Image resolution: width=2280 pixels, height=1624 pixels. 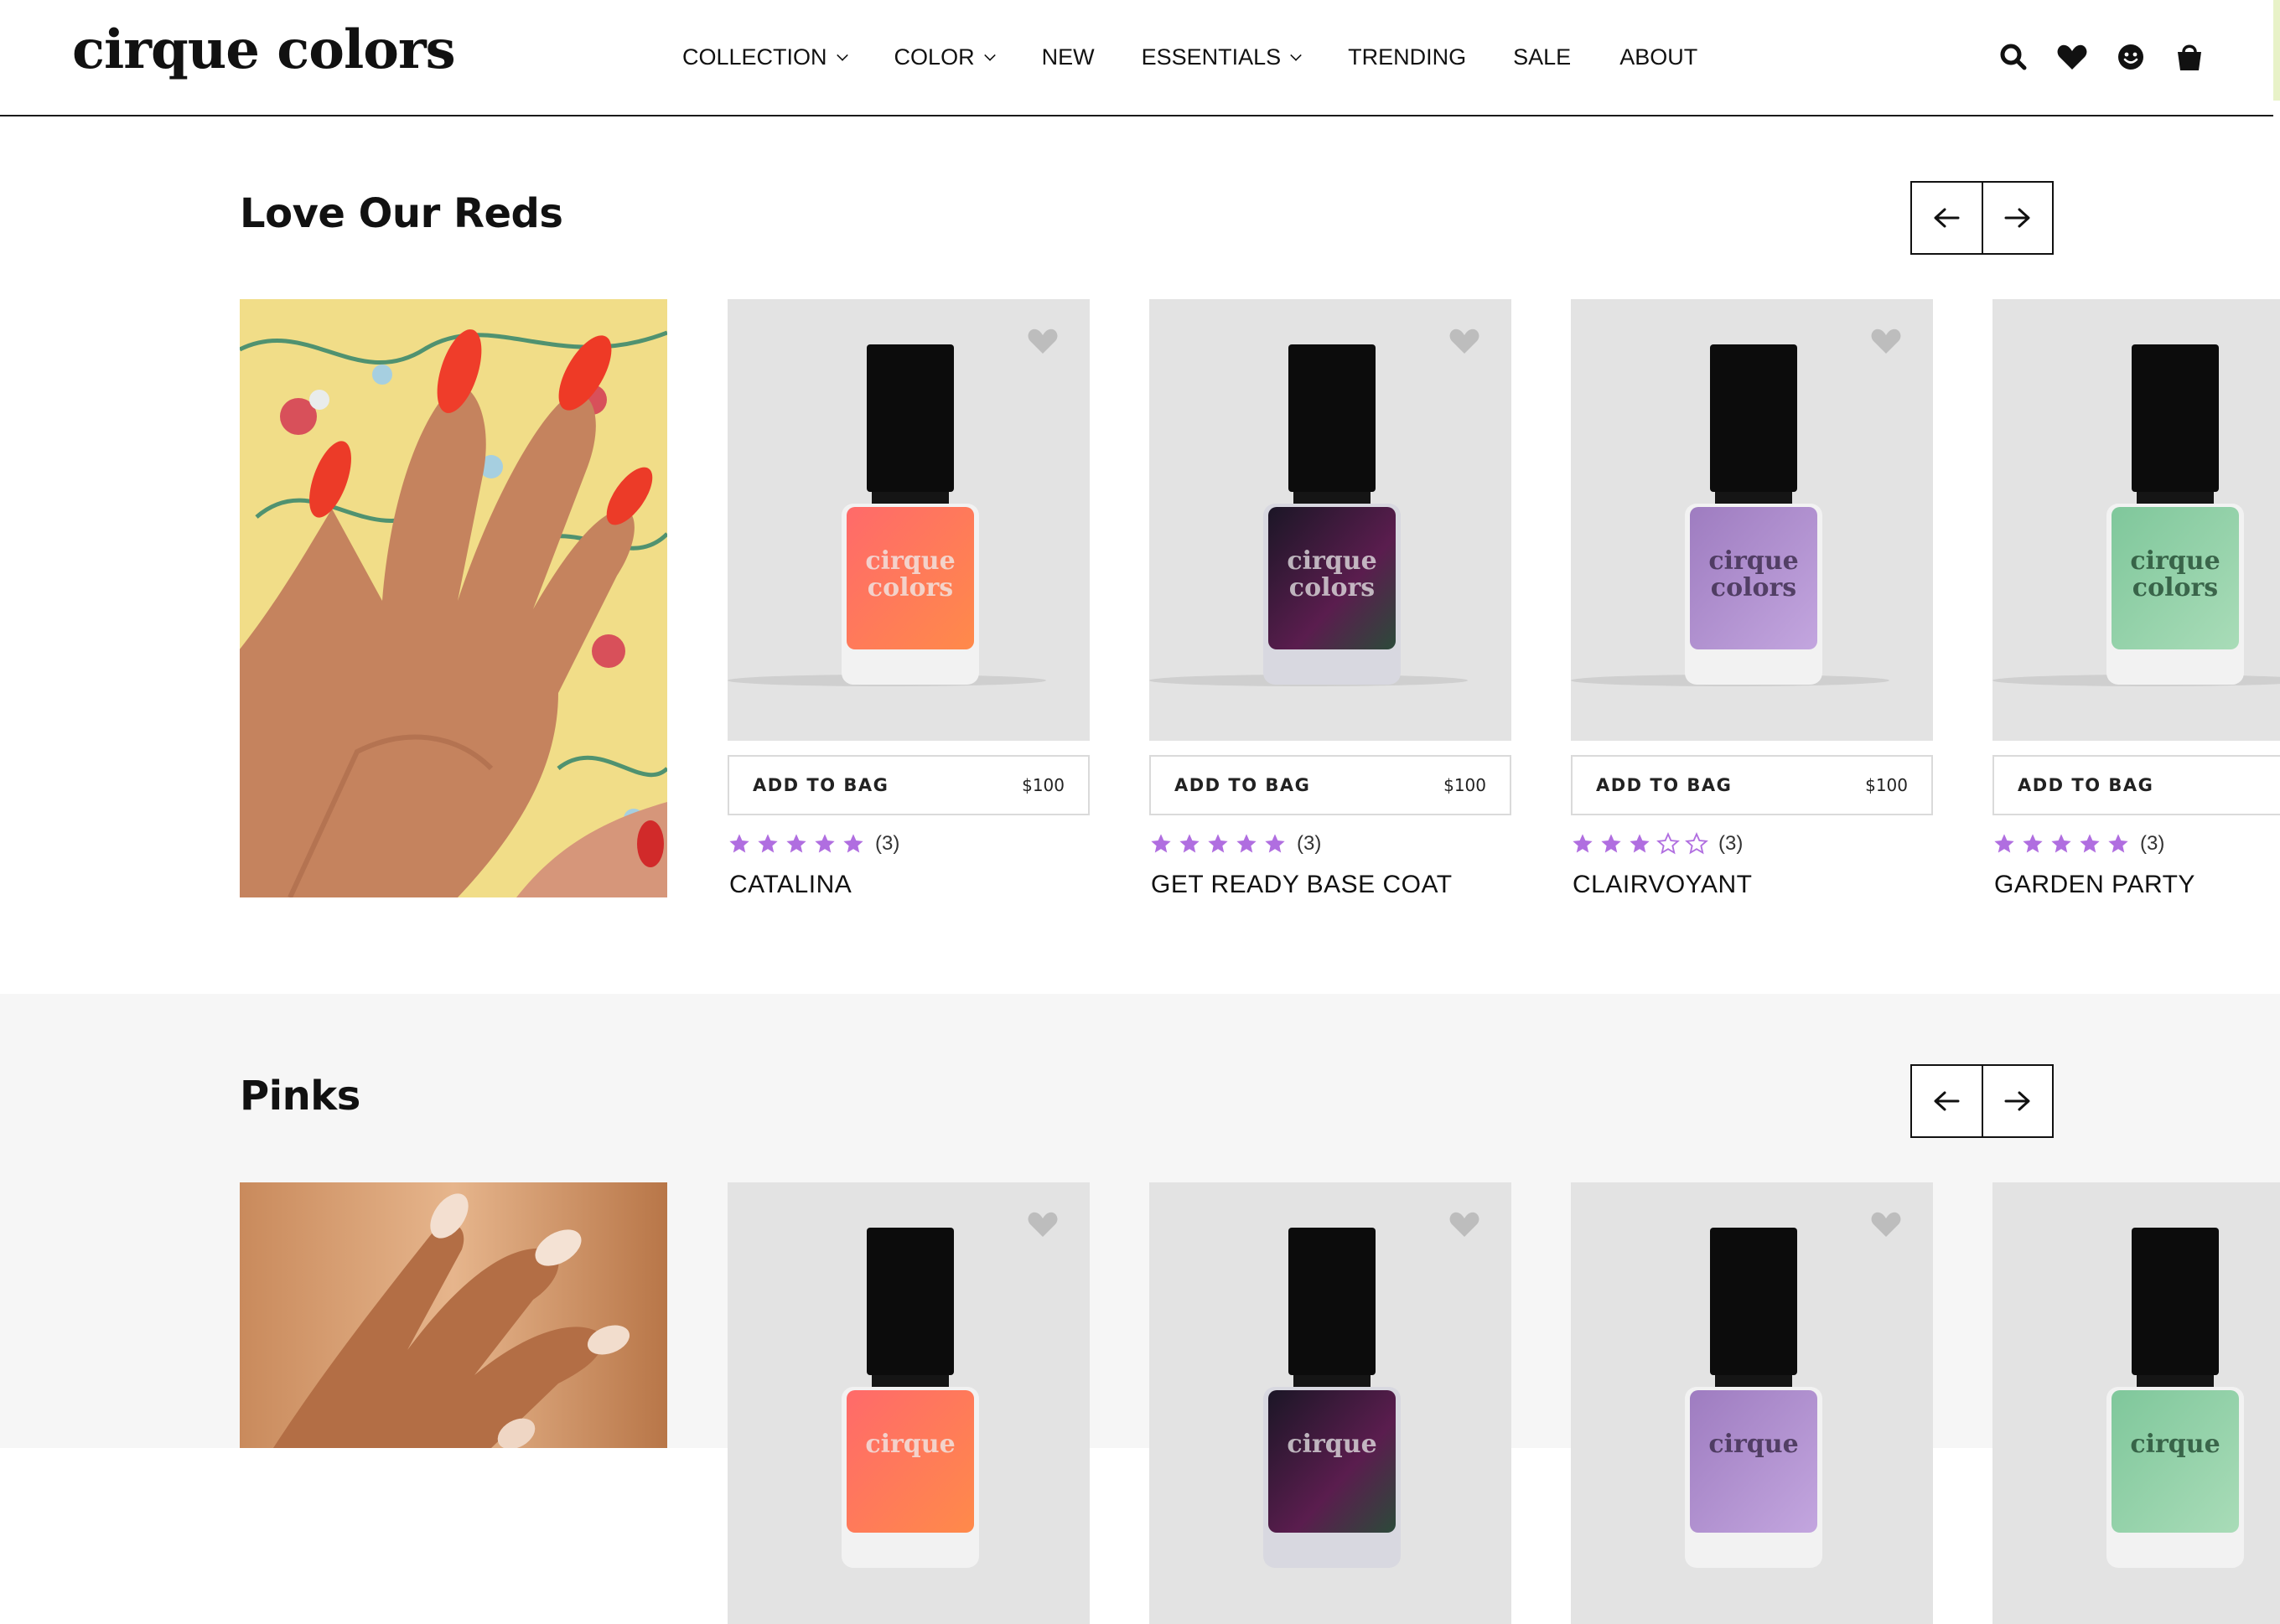 What do you see at coordinates (1662, 885) in the screenshot?
I see `product-name: CLAIRVOYANT` at bounding box center [1662, 885].